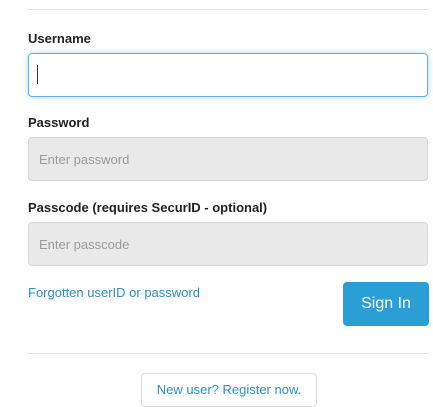 The image size is (433, 407). What do you see at coordinates (59, 38) in the screenshot?
I see `username-label: Username` at bounding box center [59, 38].